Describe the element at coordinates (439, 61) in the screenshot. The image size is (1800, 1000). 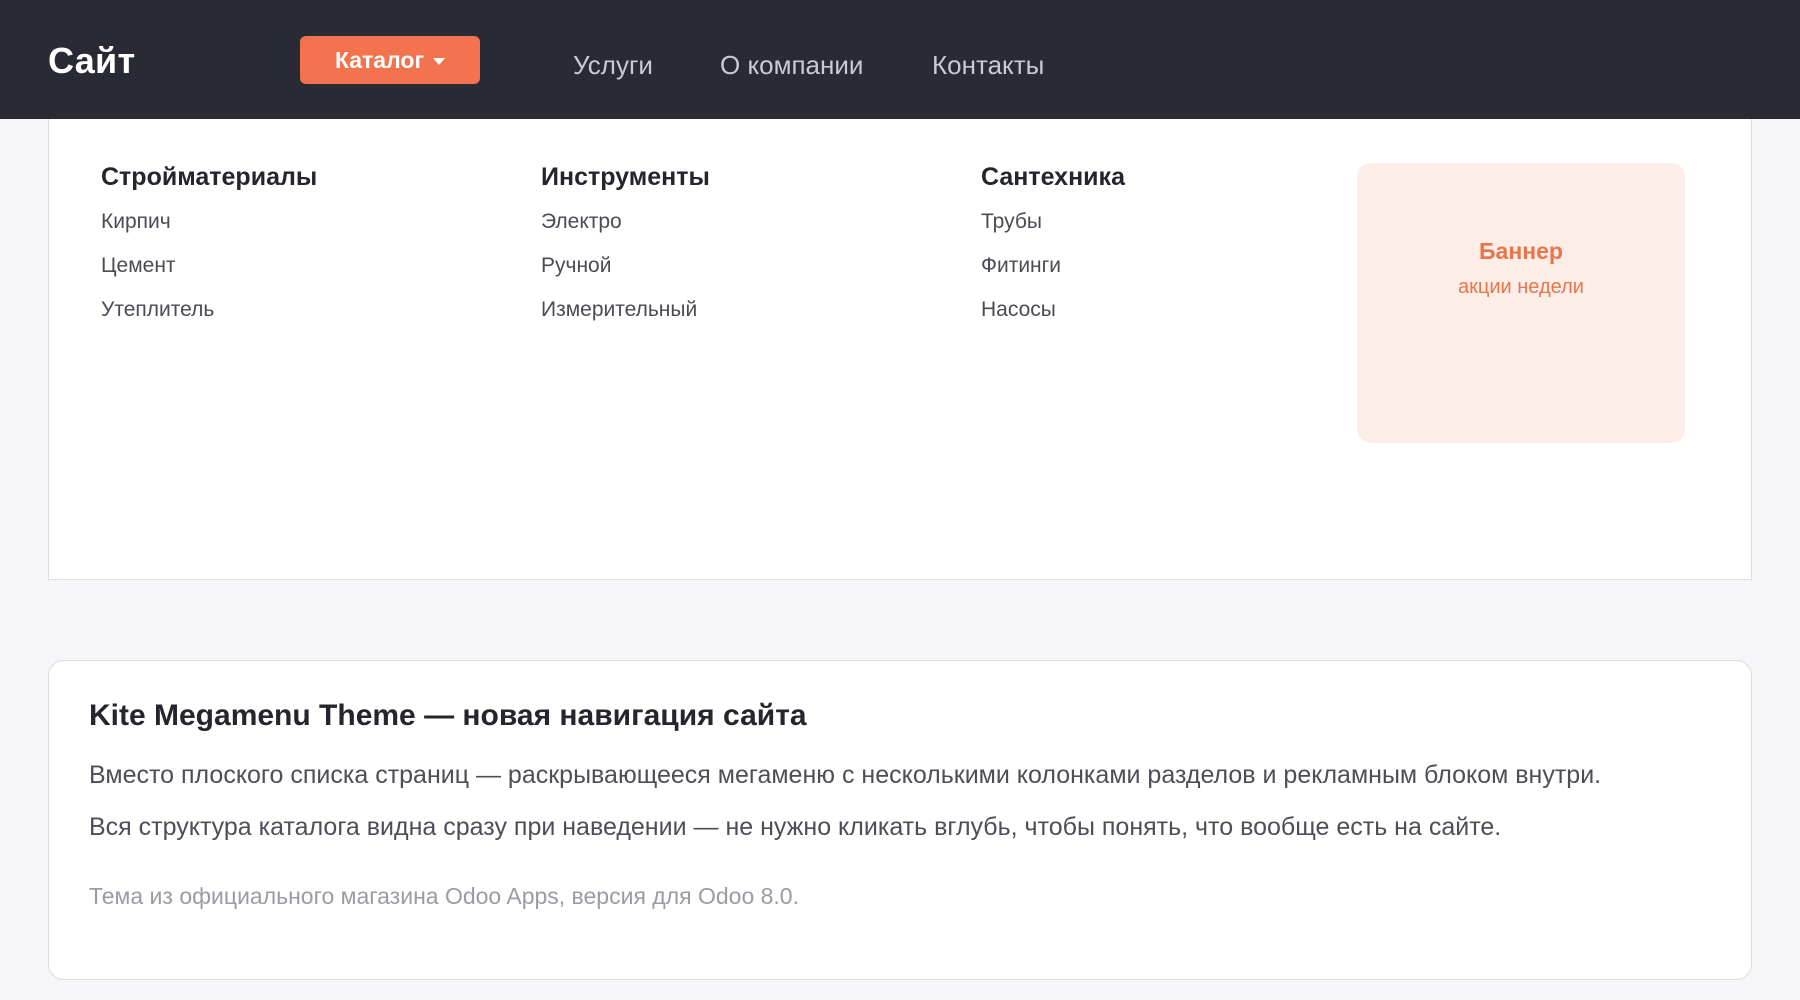
I see `caret-down-icon` at that location.